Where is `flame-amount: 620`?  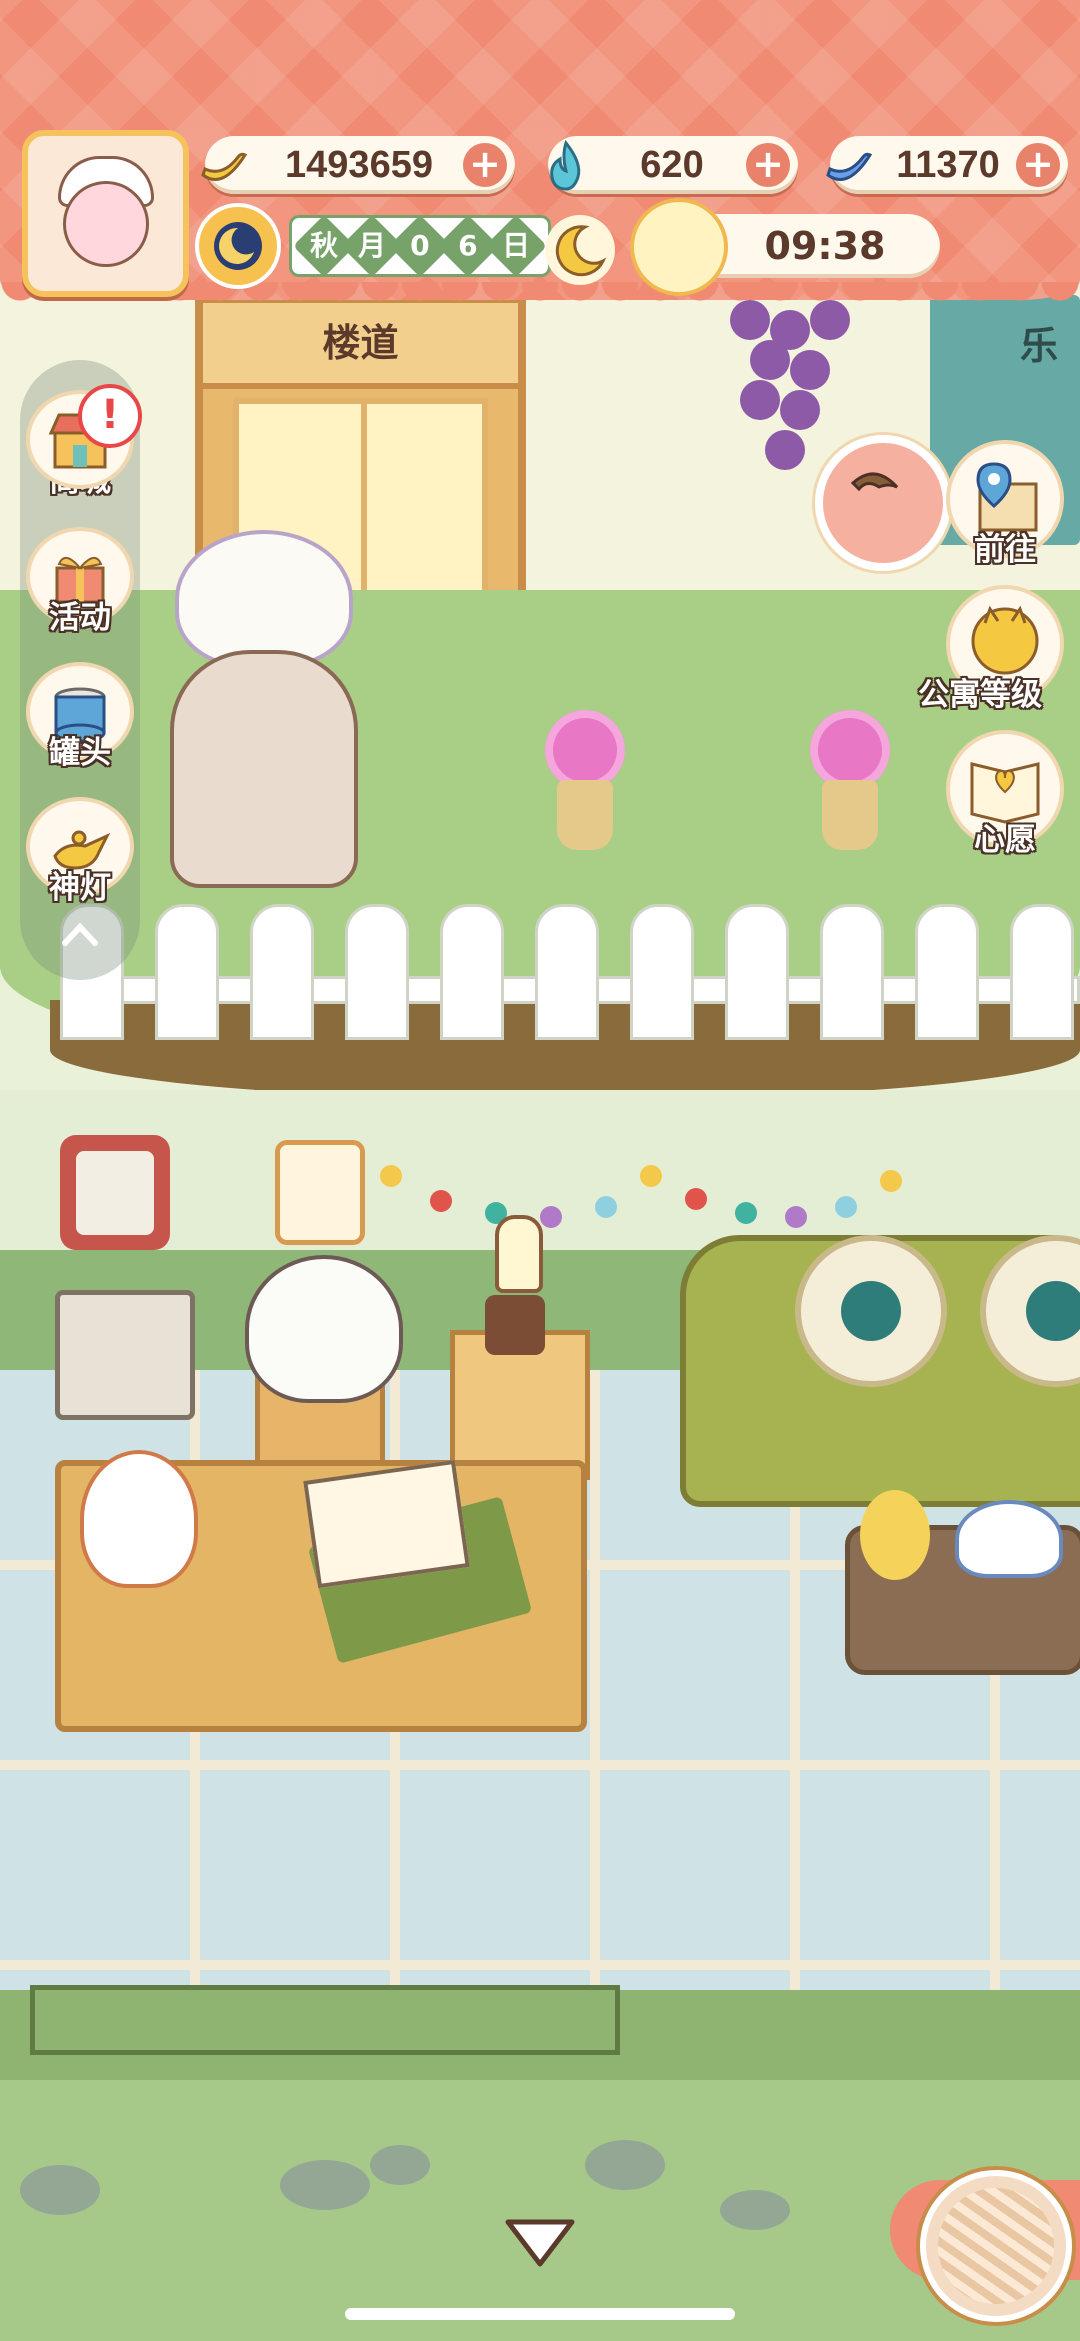
flame-amount: 620 is located at coordinates (672, 164).